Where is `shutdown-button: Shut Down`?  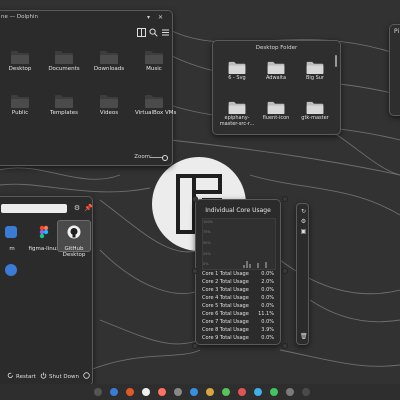
shutdown-button: Shut Down is located at coordinates (64, 377).